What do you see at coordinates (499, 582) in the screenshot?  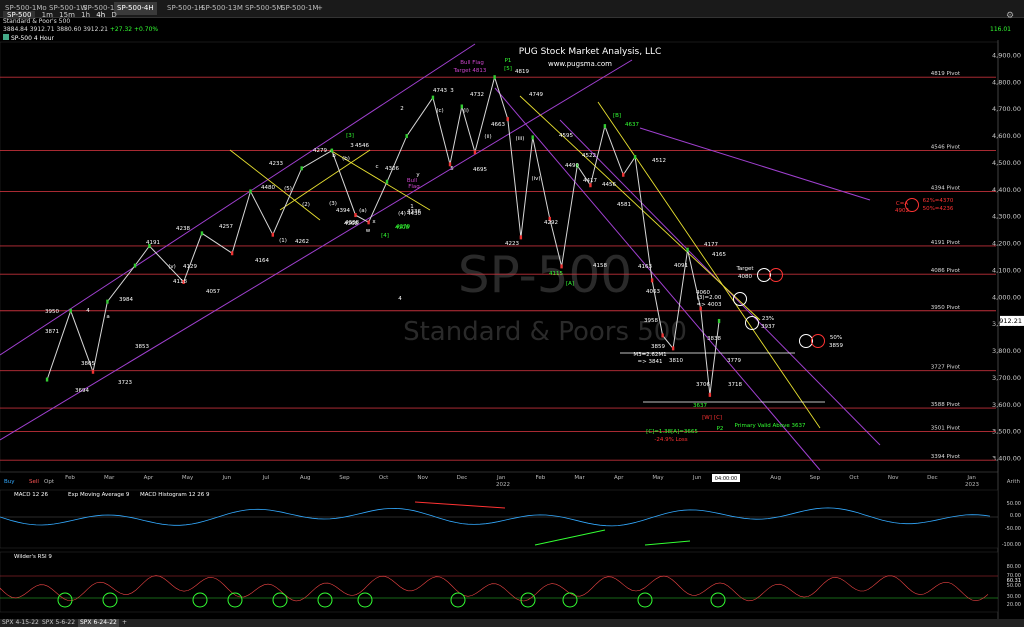 I see `rsi-panel` at bounding box center [499, 582].